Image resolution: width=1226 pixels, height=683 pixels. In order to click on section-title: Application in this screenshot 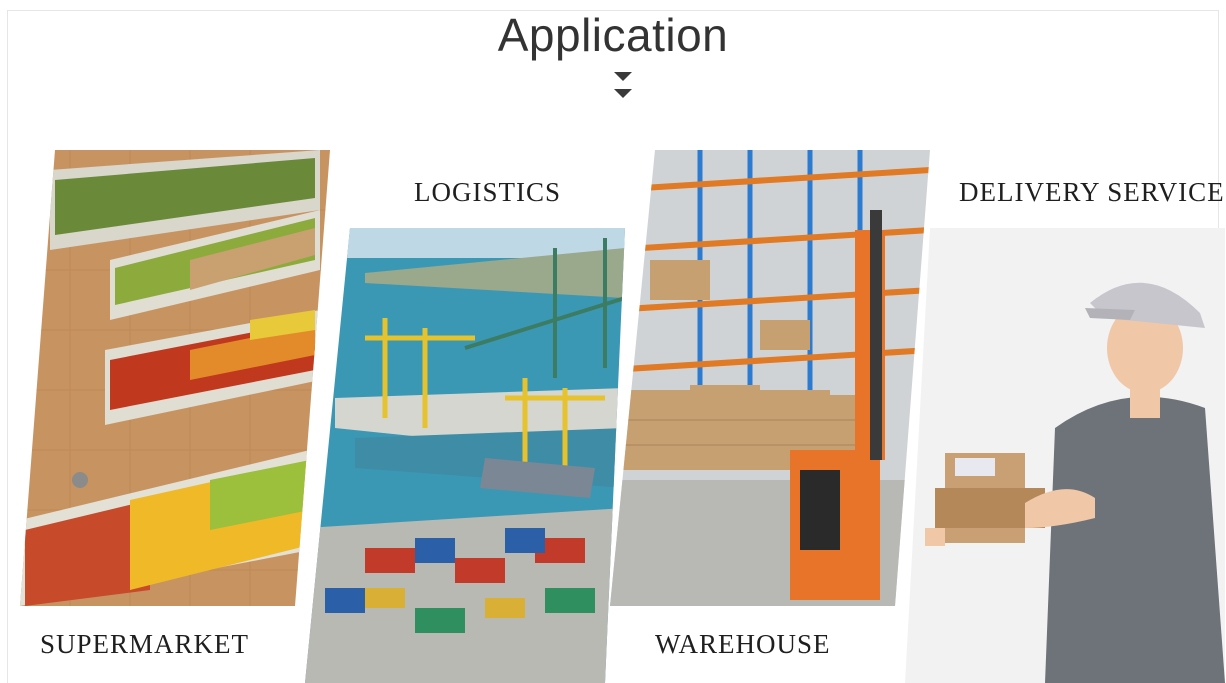, I will do `click(613, 35)`.